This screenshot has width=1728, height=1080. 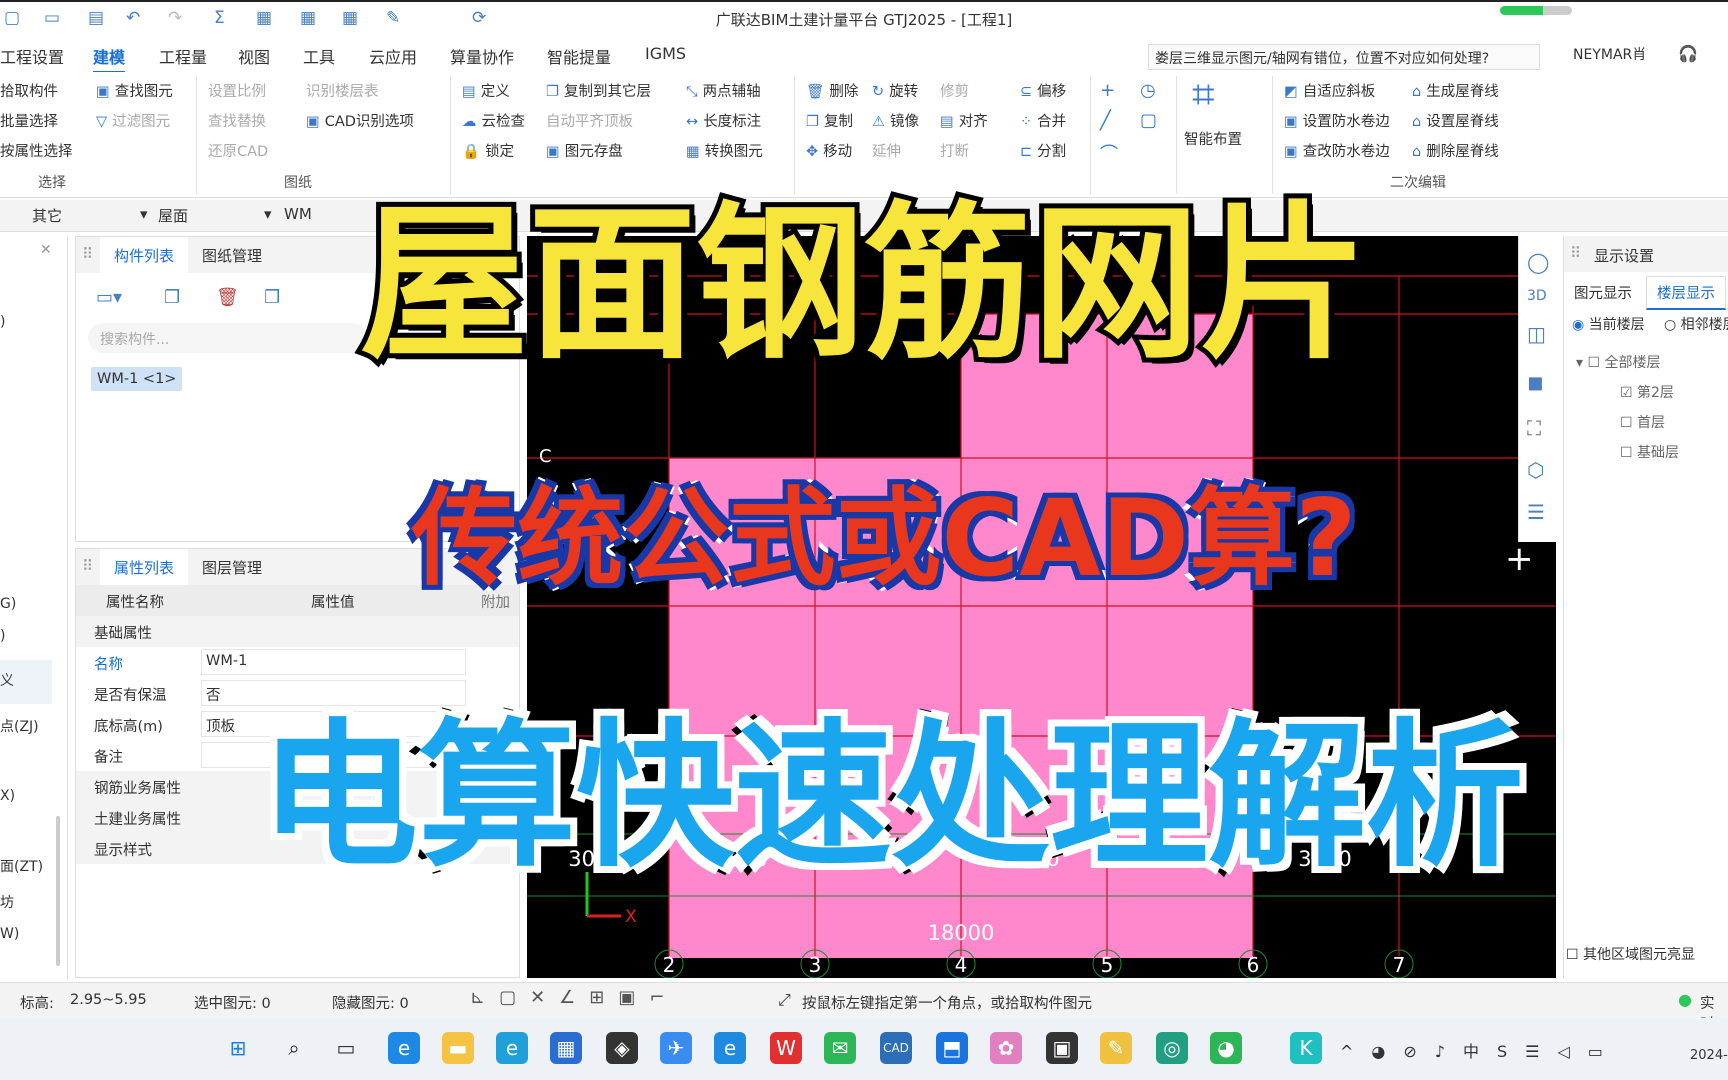 What do you see at coordinates (294, 1048) in the screenshot?
I see `search-icon: ⌕` at bounding box center [294, 1048].